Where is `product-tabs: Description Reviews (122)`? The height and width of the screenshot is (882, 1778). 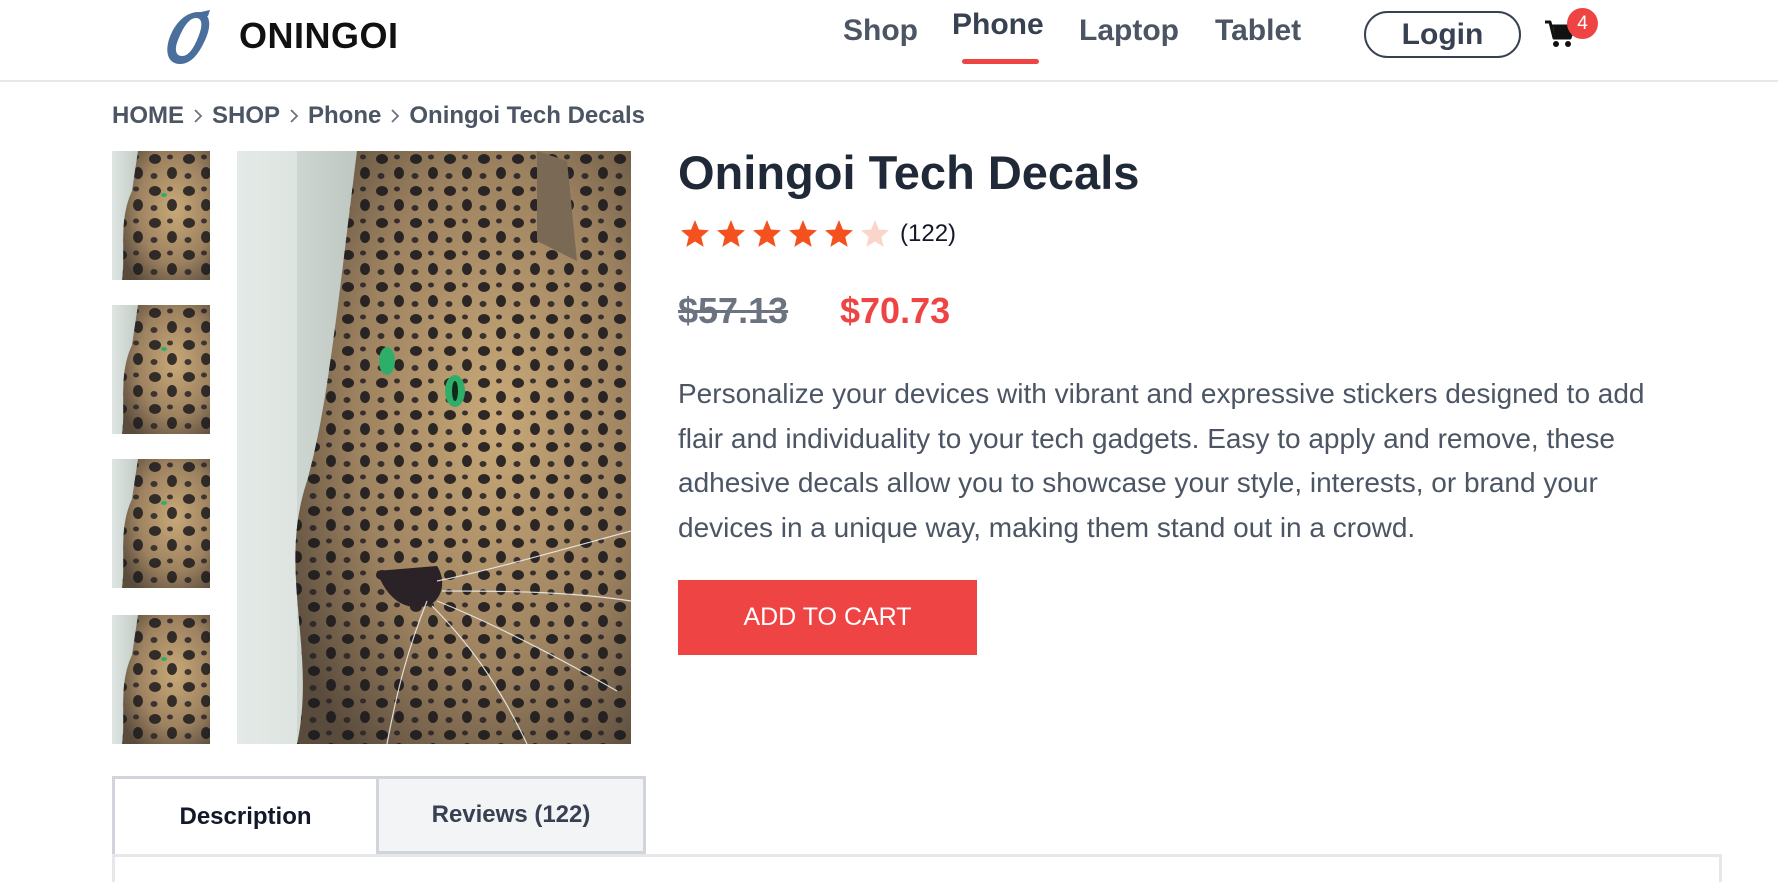
product-tabs: Description Reviews (122) is located at coordinates (379, 815).